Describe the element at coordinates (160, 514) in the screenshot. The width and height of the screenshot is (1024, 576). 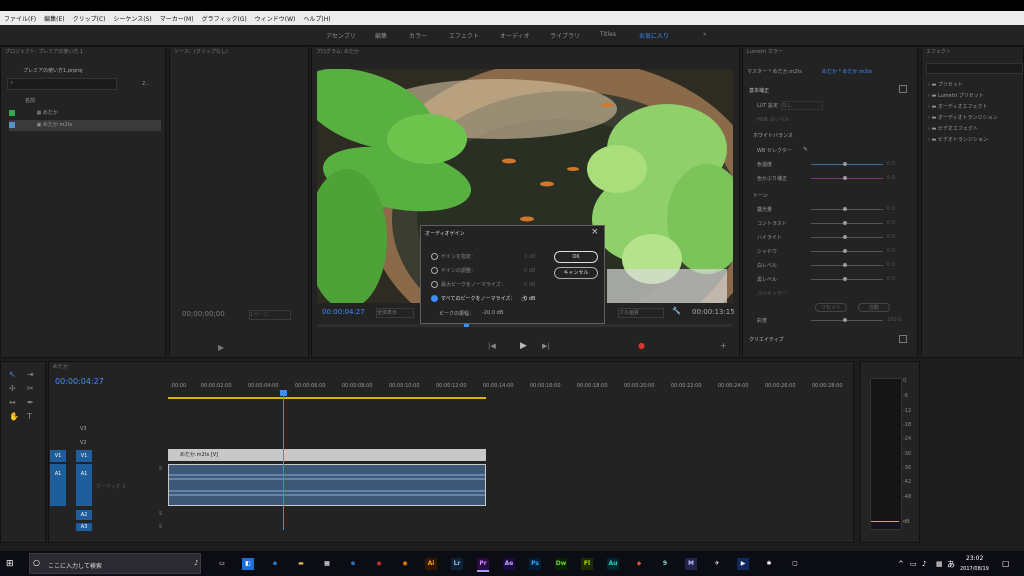
I see `solo-a2-label: S` at that location.